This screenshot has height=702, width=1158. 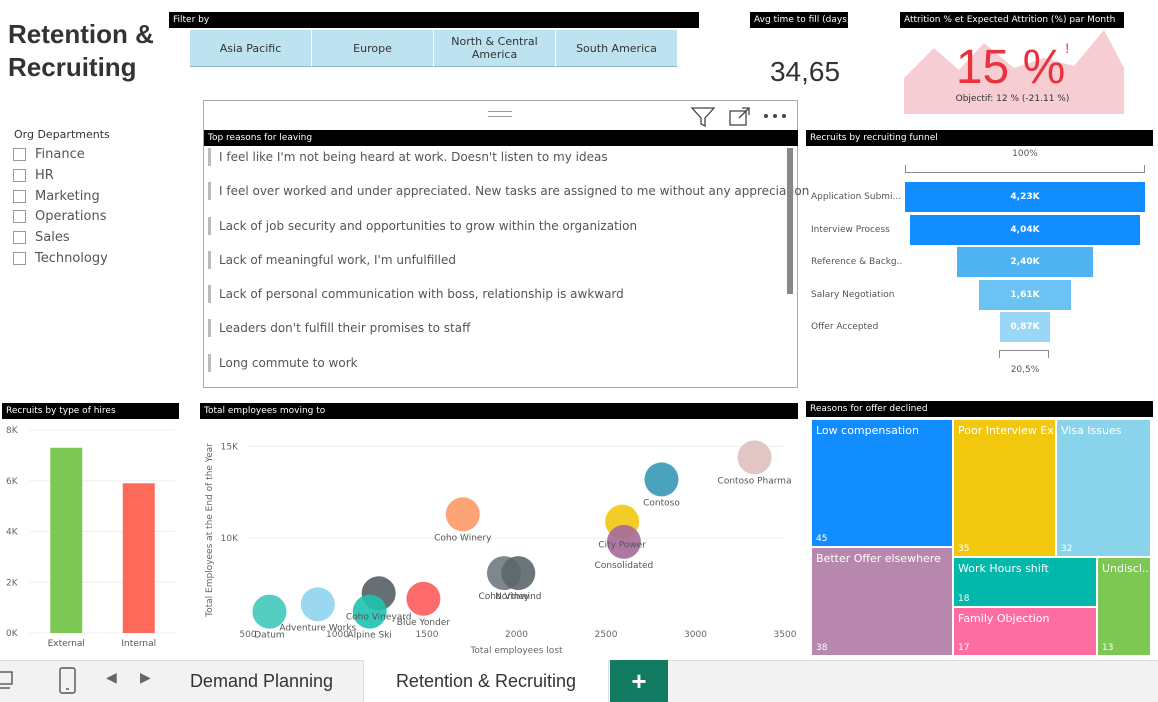 What do you see at coordinates (68, 681) in the screenshot?
I see `phone-icon` at bounding box center [68, 681].